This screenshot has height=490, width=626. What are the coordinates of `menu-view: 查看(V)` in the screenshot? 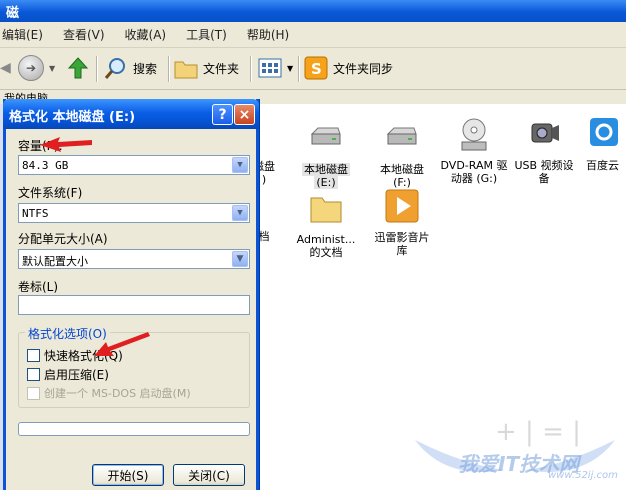 It's located at (84, 34).